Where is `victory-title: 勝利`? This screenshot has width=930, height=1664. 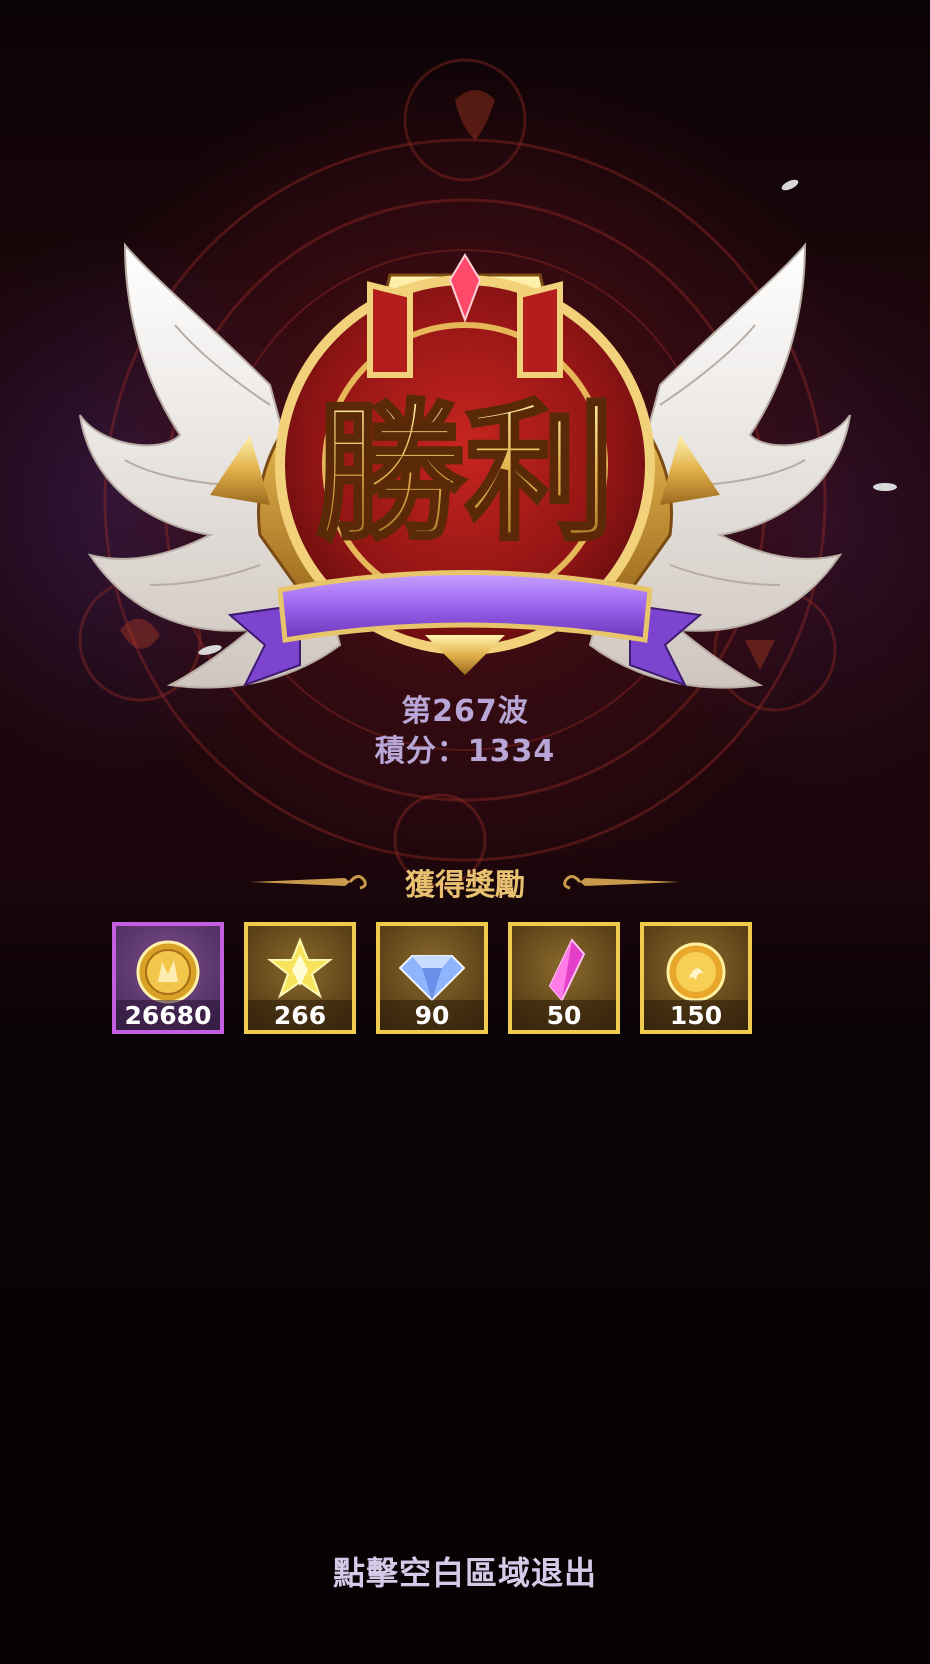 victory-title: 勝利 is located at coordinates (465, 474).